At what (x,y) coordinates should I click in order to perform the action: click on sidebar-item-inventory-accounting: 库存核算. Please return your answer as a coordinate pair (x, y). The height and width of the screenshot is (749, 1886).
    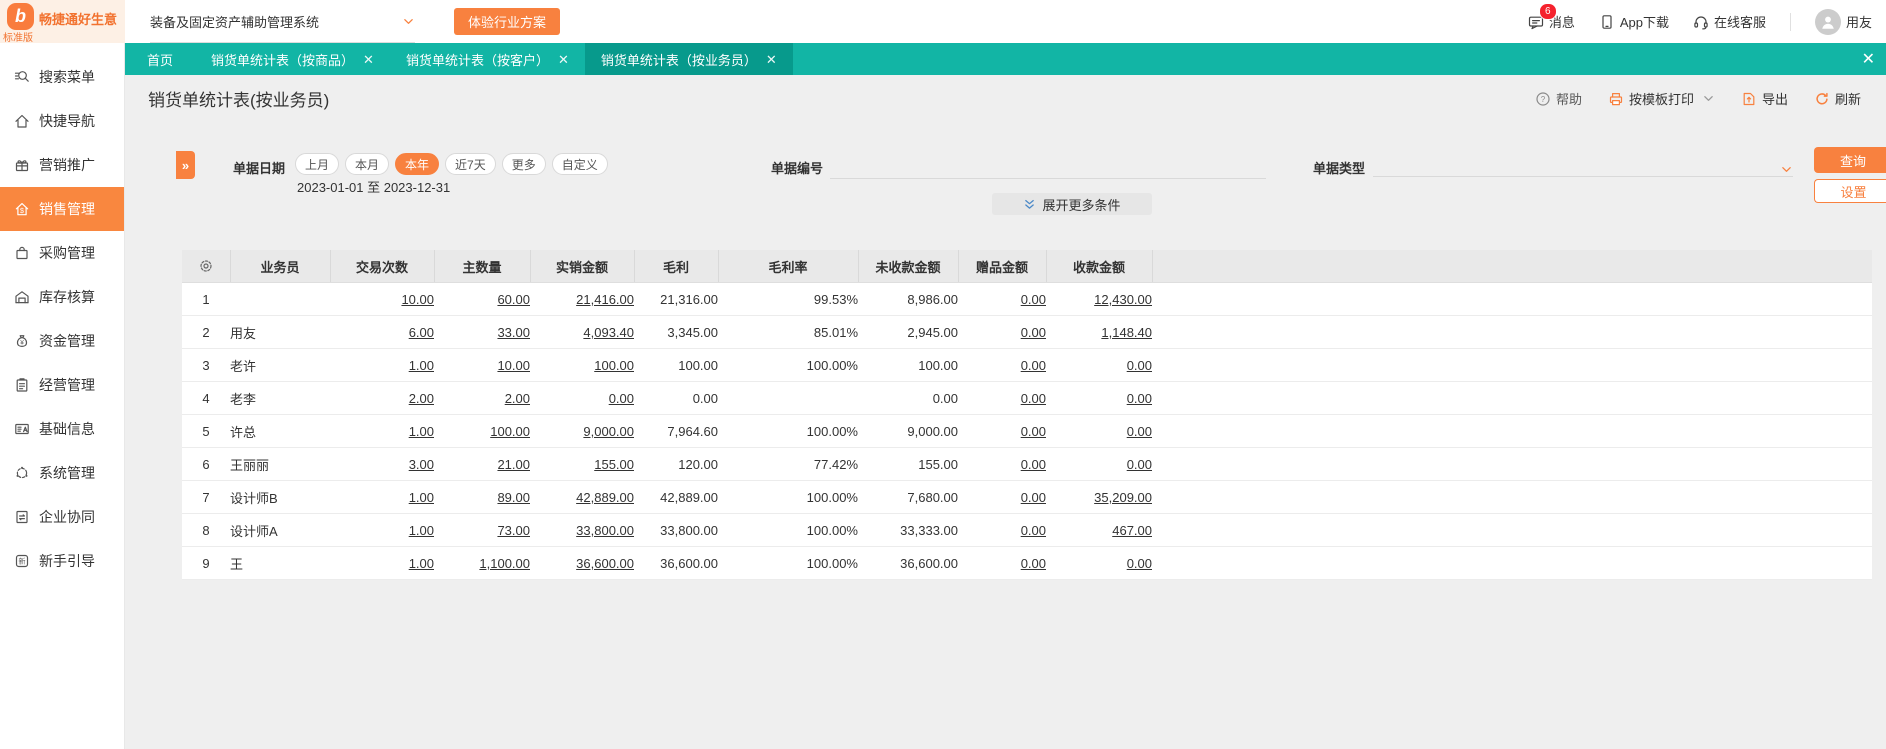
    Looking at the image, I should click on (62, 297).